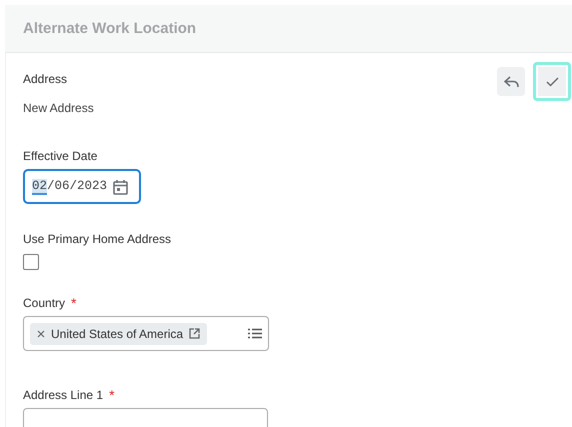 The image size is (572, 427). Describe the element at coordinates (40, 186) in the screenshot. I see `date-text: 02` at that location.